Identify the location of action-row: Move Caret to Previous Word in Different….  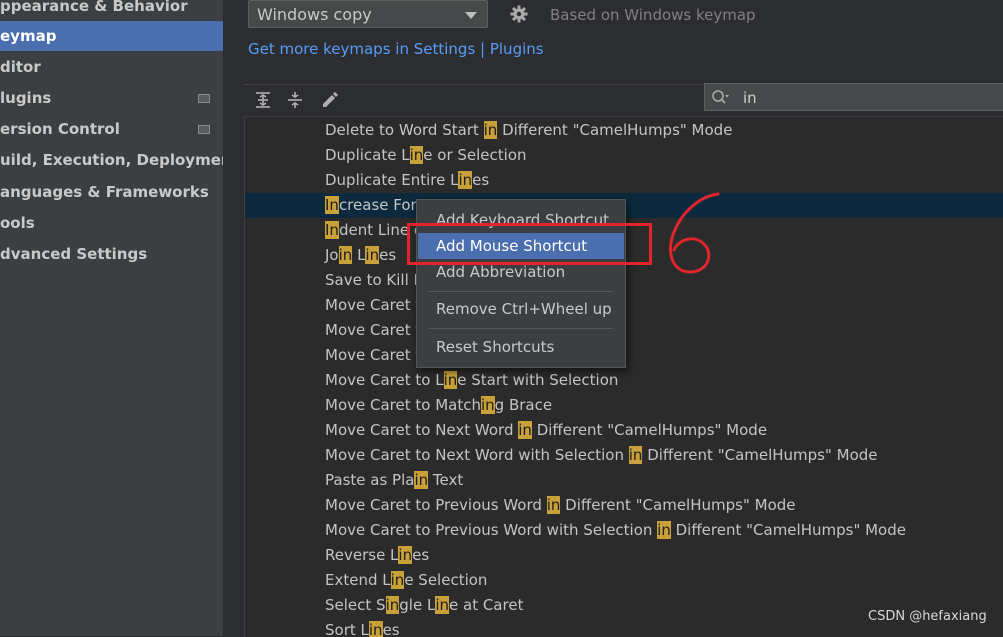
(624, 505).